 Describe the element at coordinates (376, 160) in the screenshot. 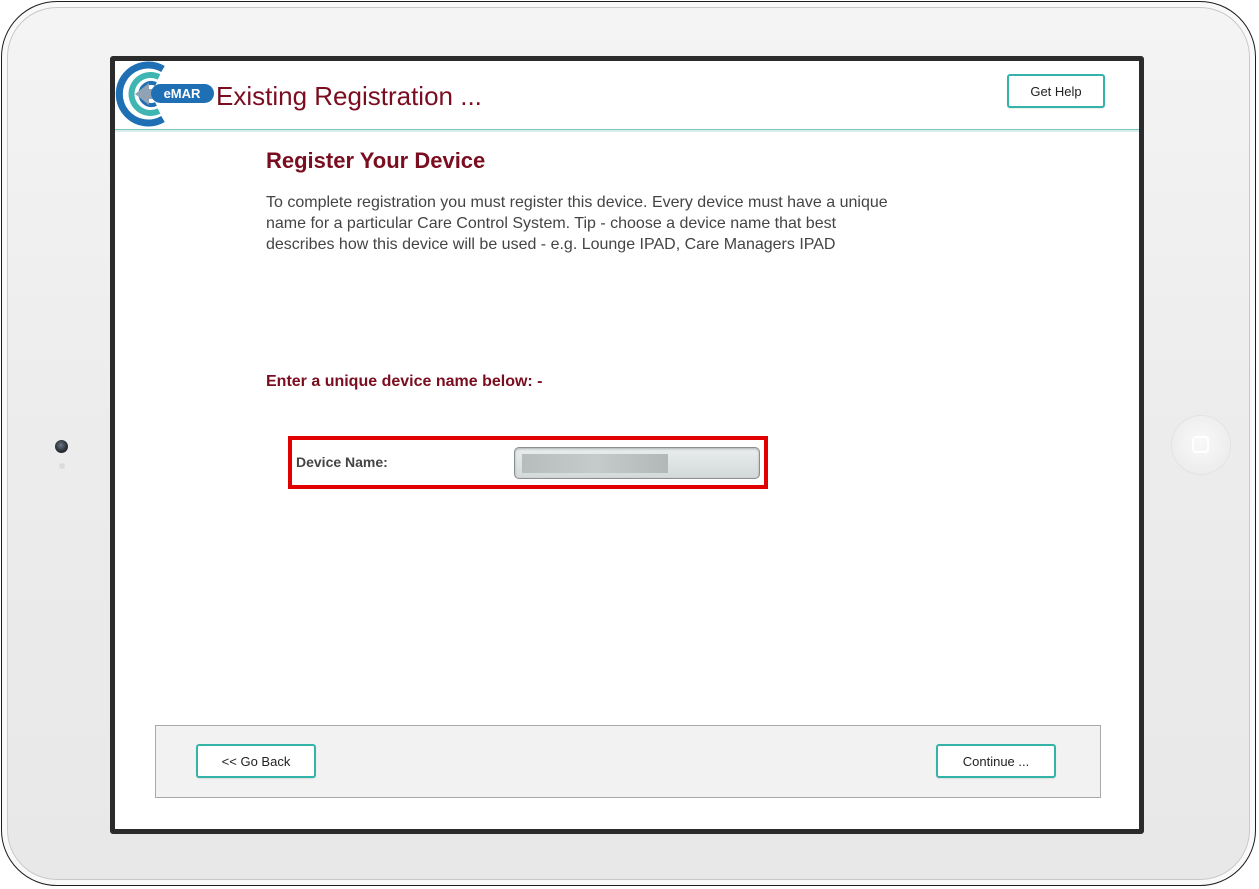

I see `section-title: Register Your Device` at that location.